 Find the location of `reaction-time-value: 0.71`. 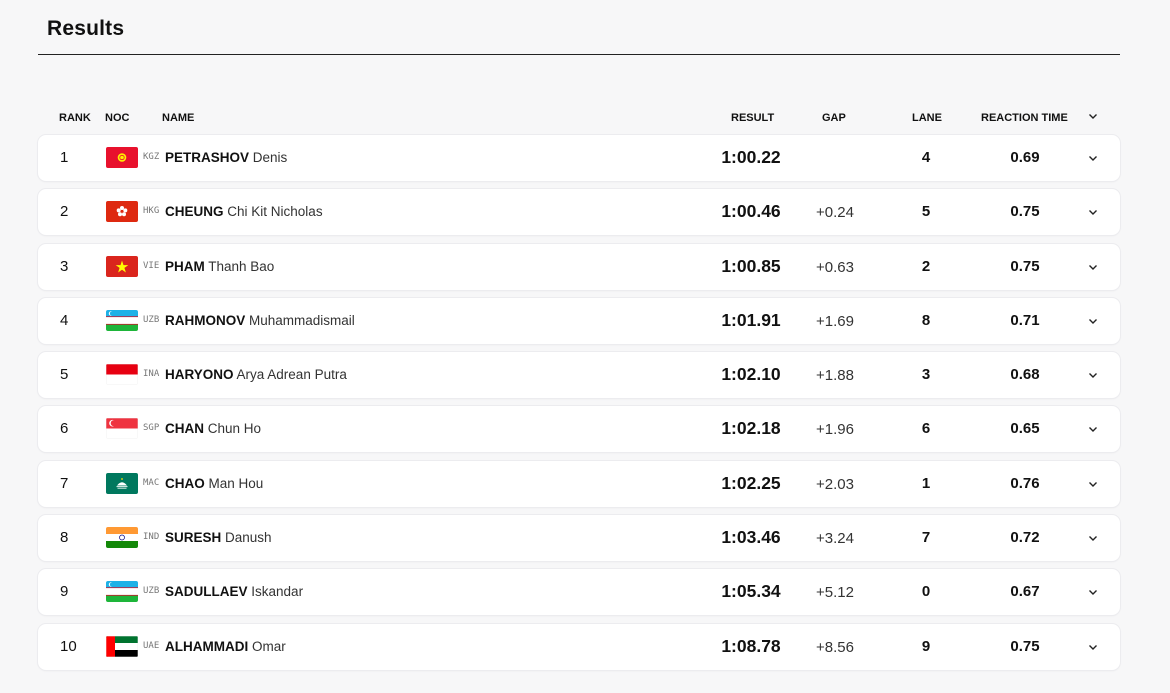

reaction-time-value: 0.71 is located at coordinates (1025, 320).